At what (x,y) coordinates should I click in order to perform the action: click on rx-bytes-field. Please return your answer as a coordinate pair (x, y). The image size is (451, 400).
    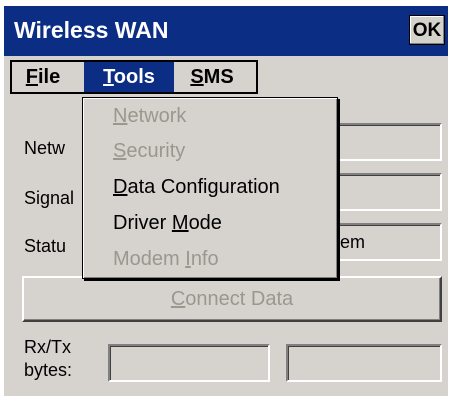
    Looking at the image, I should click on (189, 363).